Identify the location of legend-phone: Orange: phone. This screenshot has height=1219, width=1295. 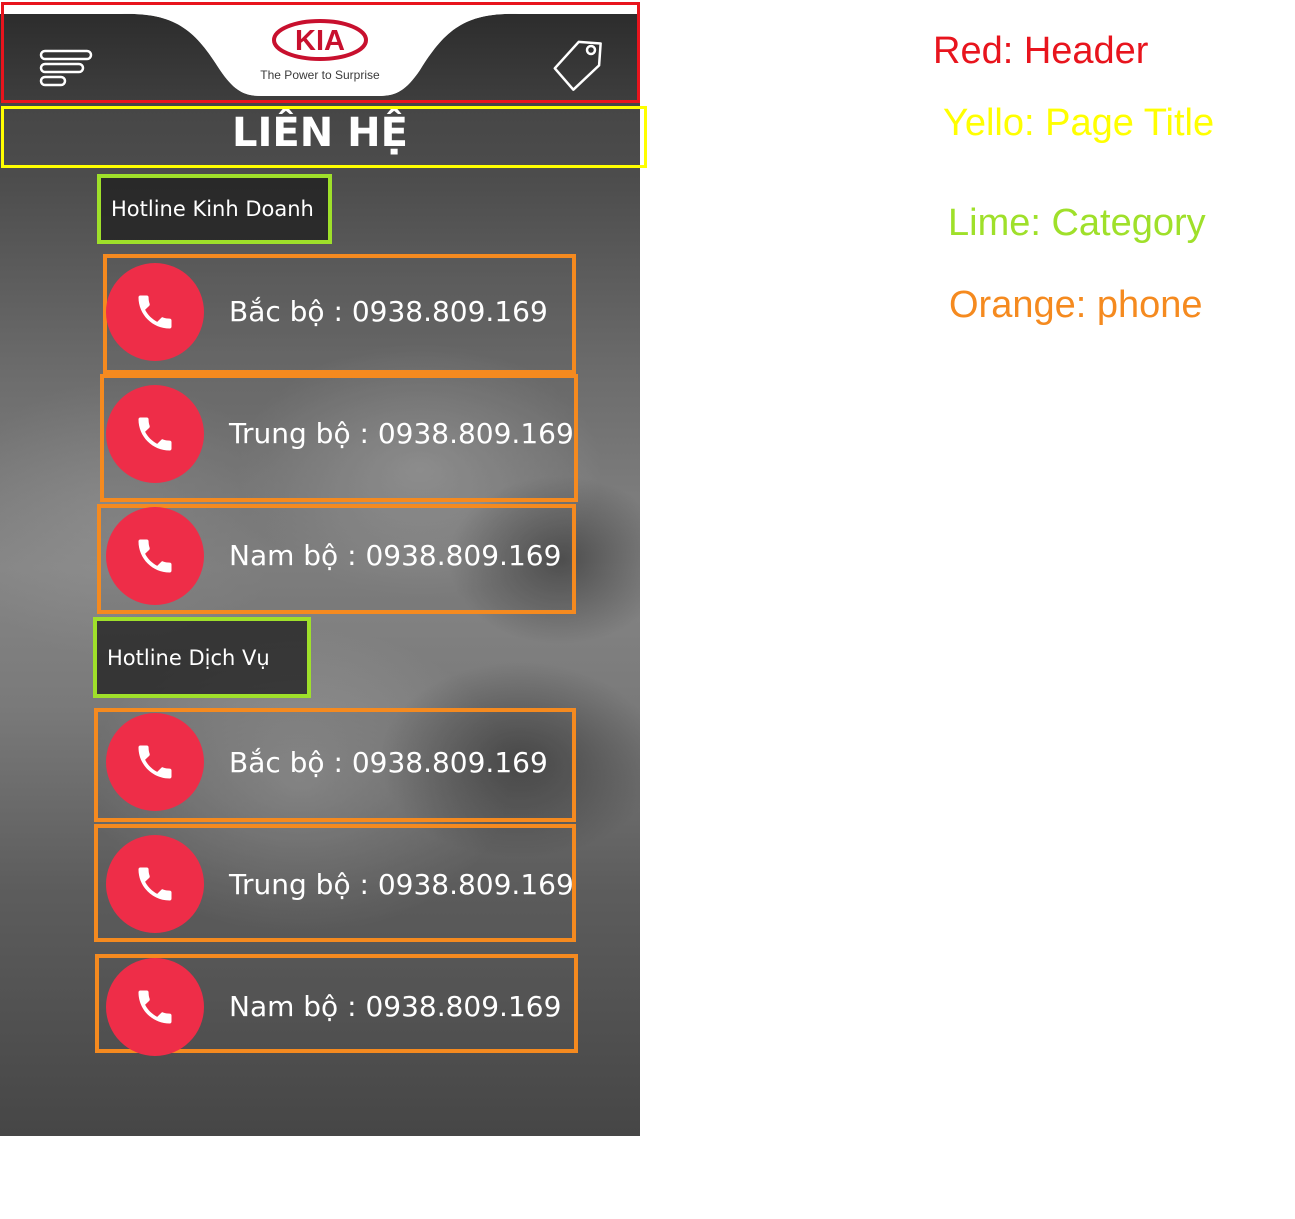
(1076, 305).